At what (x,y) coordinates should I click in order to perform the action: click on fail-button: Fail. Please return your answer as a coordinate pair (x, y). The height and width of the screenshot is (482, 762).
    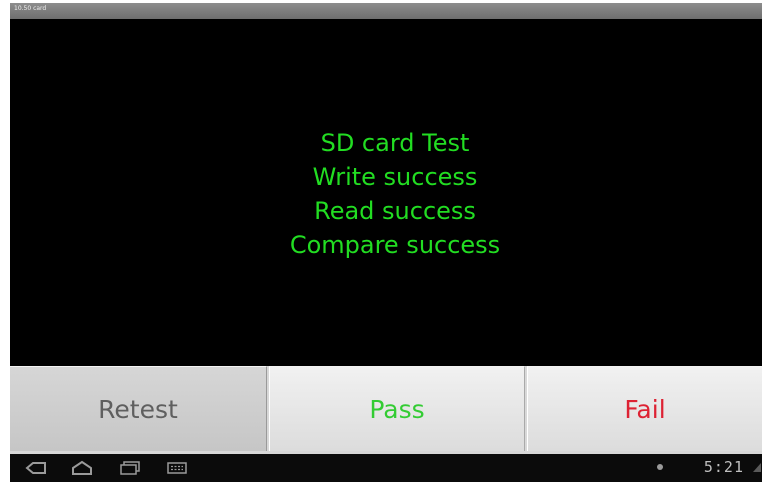
    Looking at the image, I should click on (644, 408).